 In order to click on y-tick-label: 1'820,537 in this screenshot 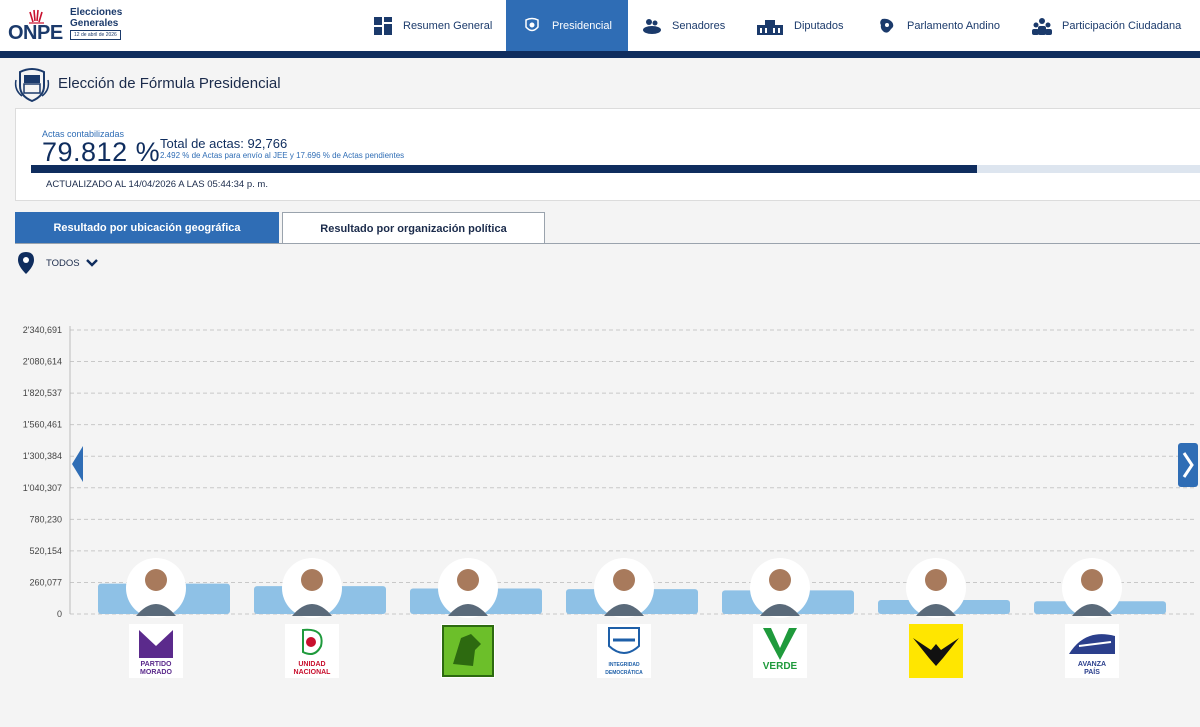, I will do `click(42, 393)`.